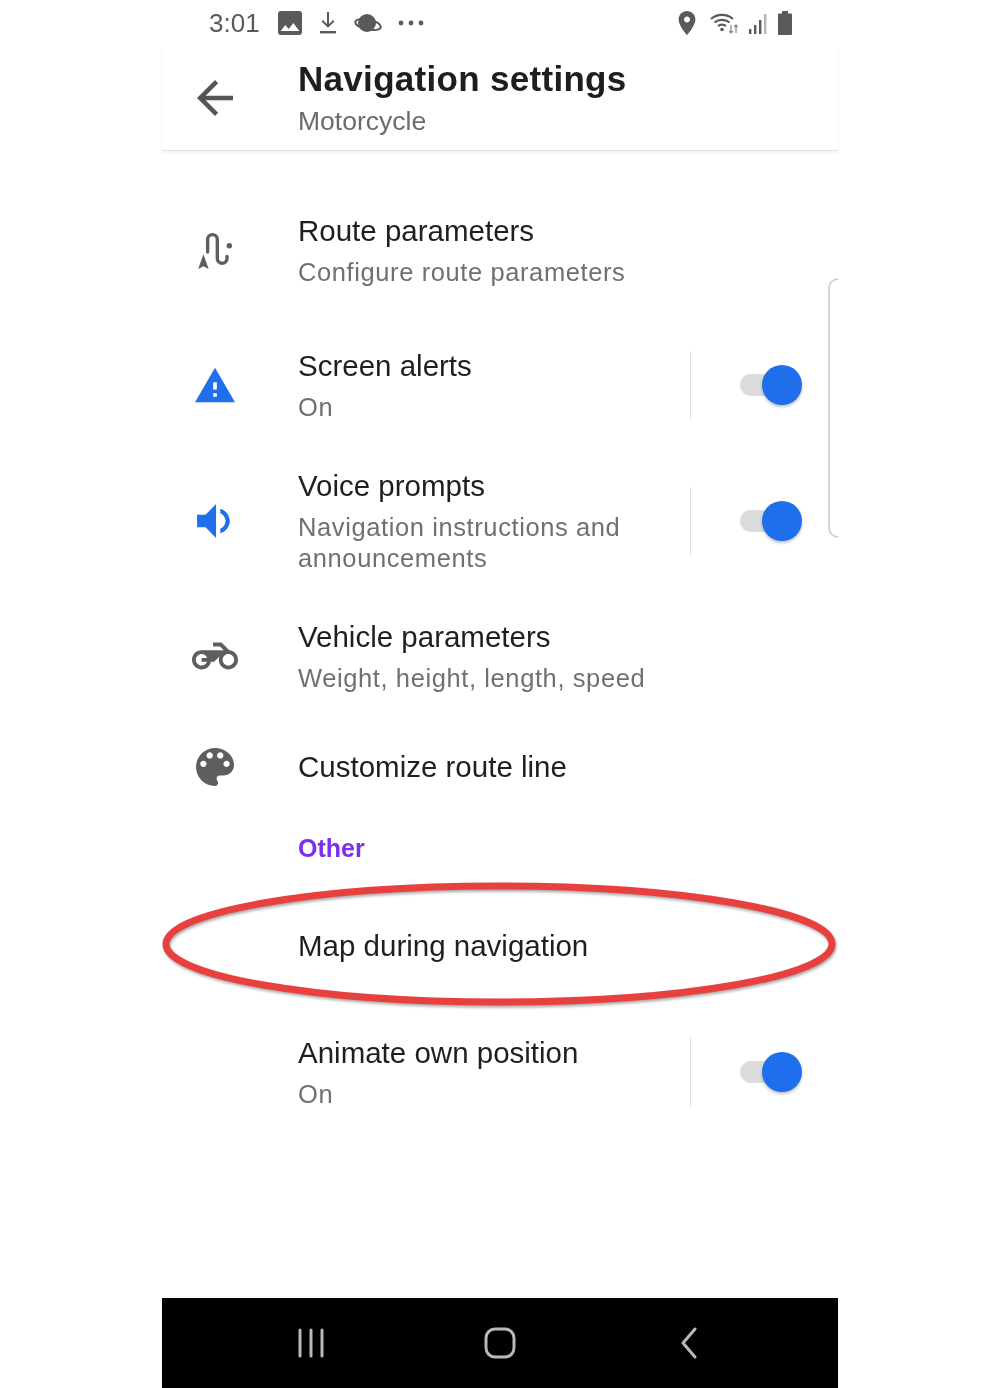 The width and height of the screenshot is (1000, 1388). What do you see at coordinates (460, 543) in the screenshot?
I see `setting-summary: Navigation instructions and announcements` at bounding box center [460, 543].